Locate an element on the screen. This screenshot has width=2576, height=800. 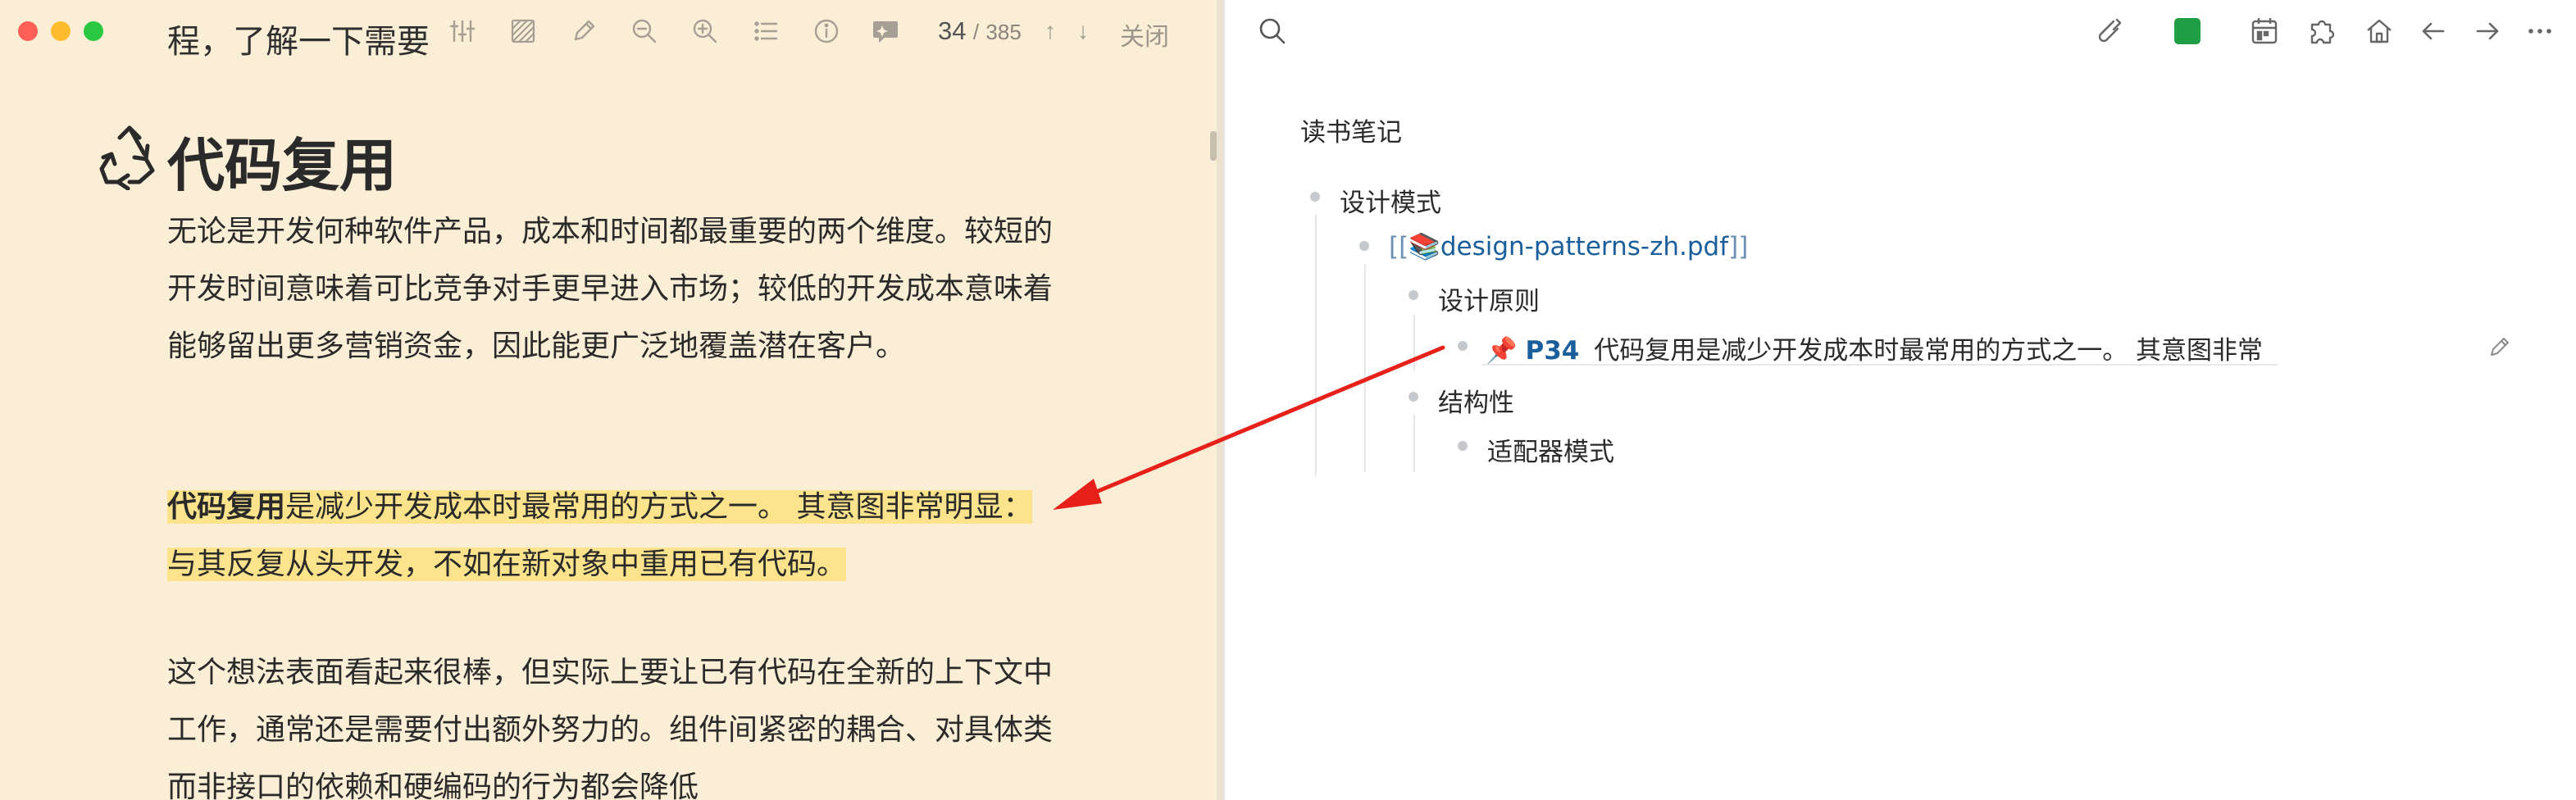
arrow-down-icon: ↓ is located at coordinates (1083, 31).